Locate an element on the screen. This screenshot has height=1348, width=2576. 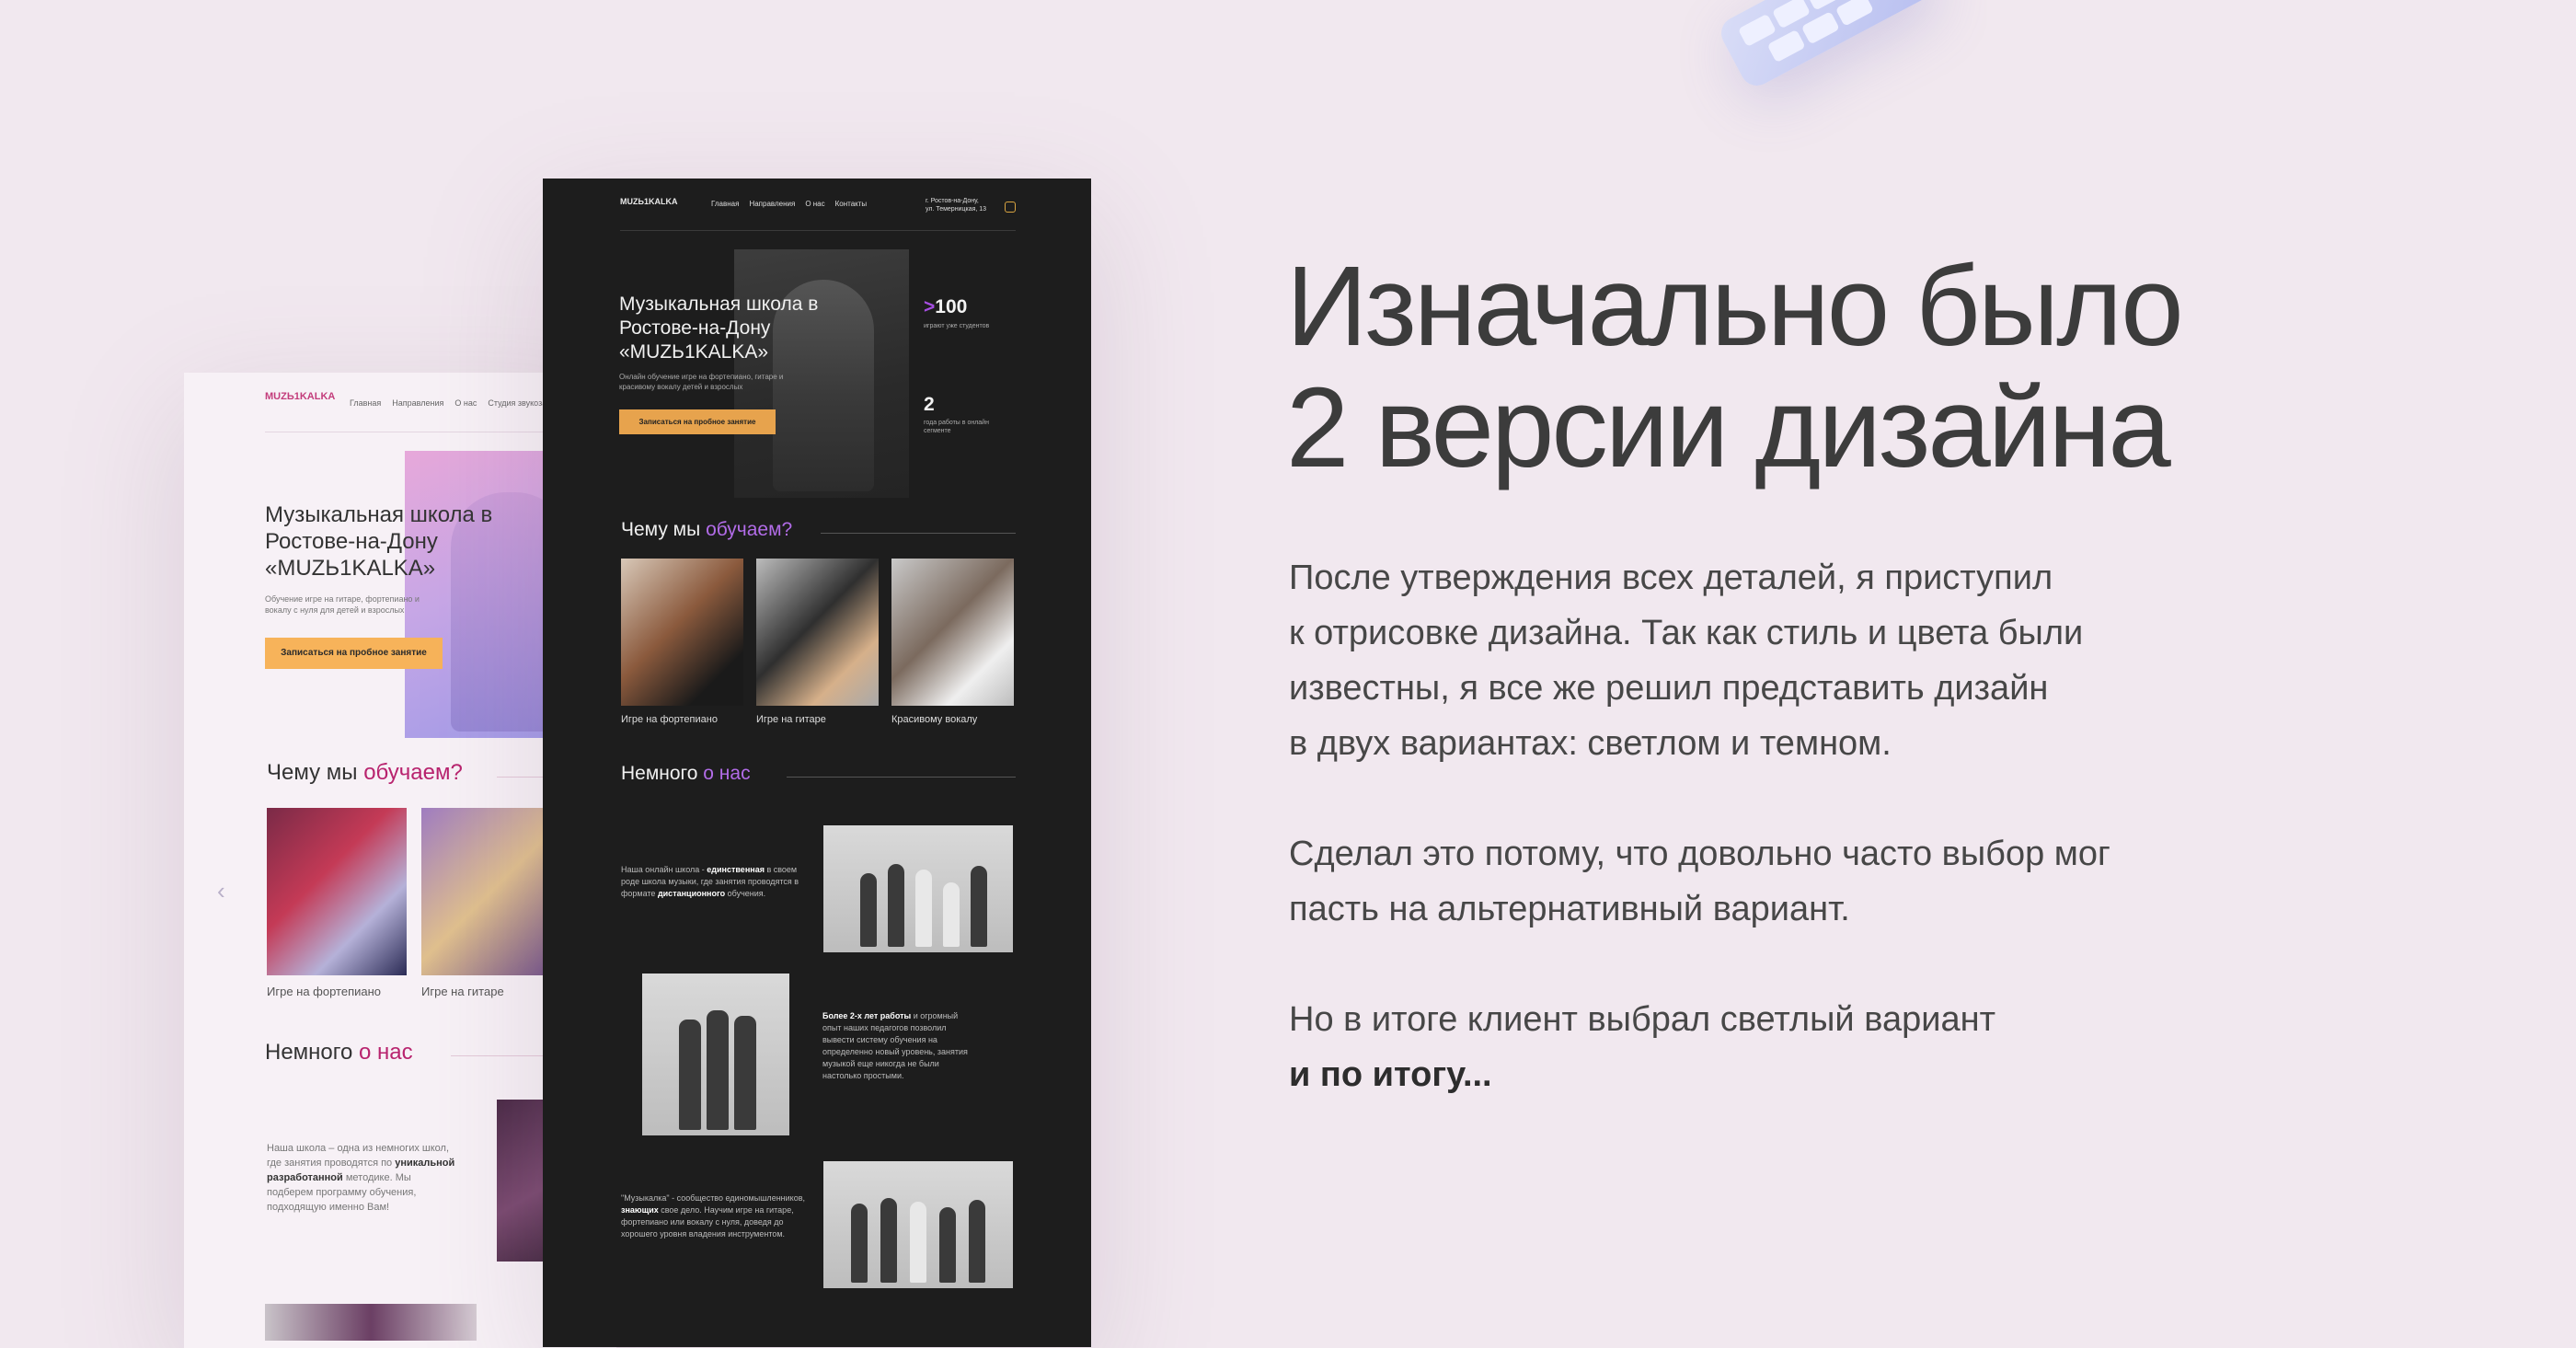
chevron-left-icon: ‹ is located at coordinates (221, 891).